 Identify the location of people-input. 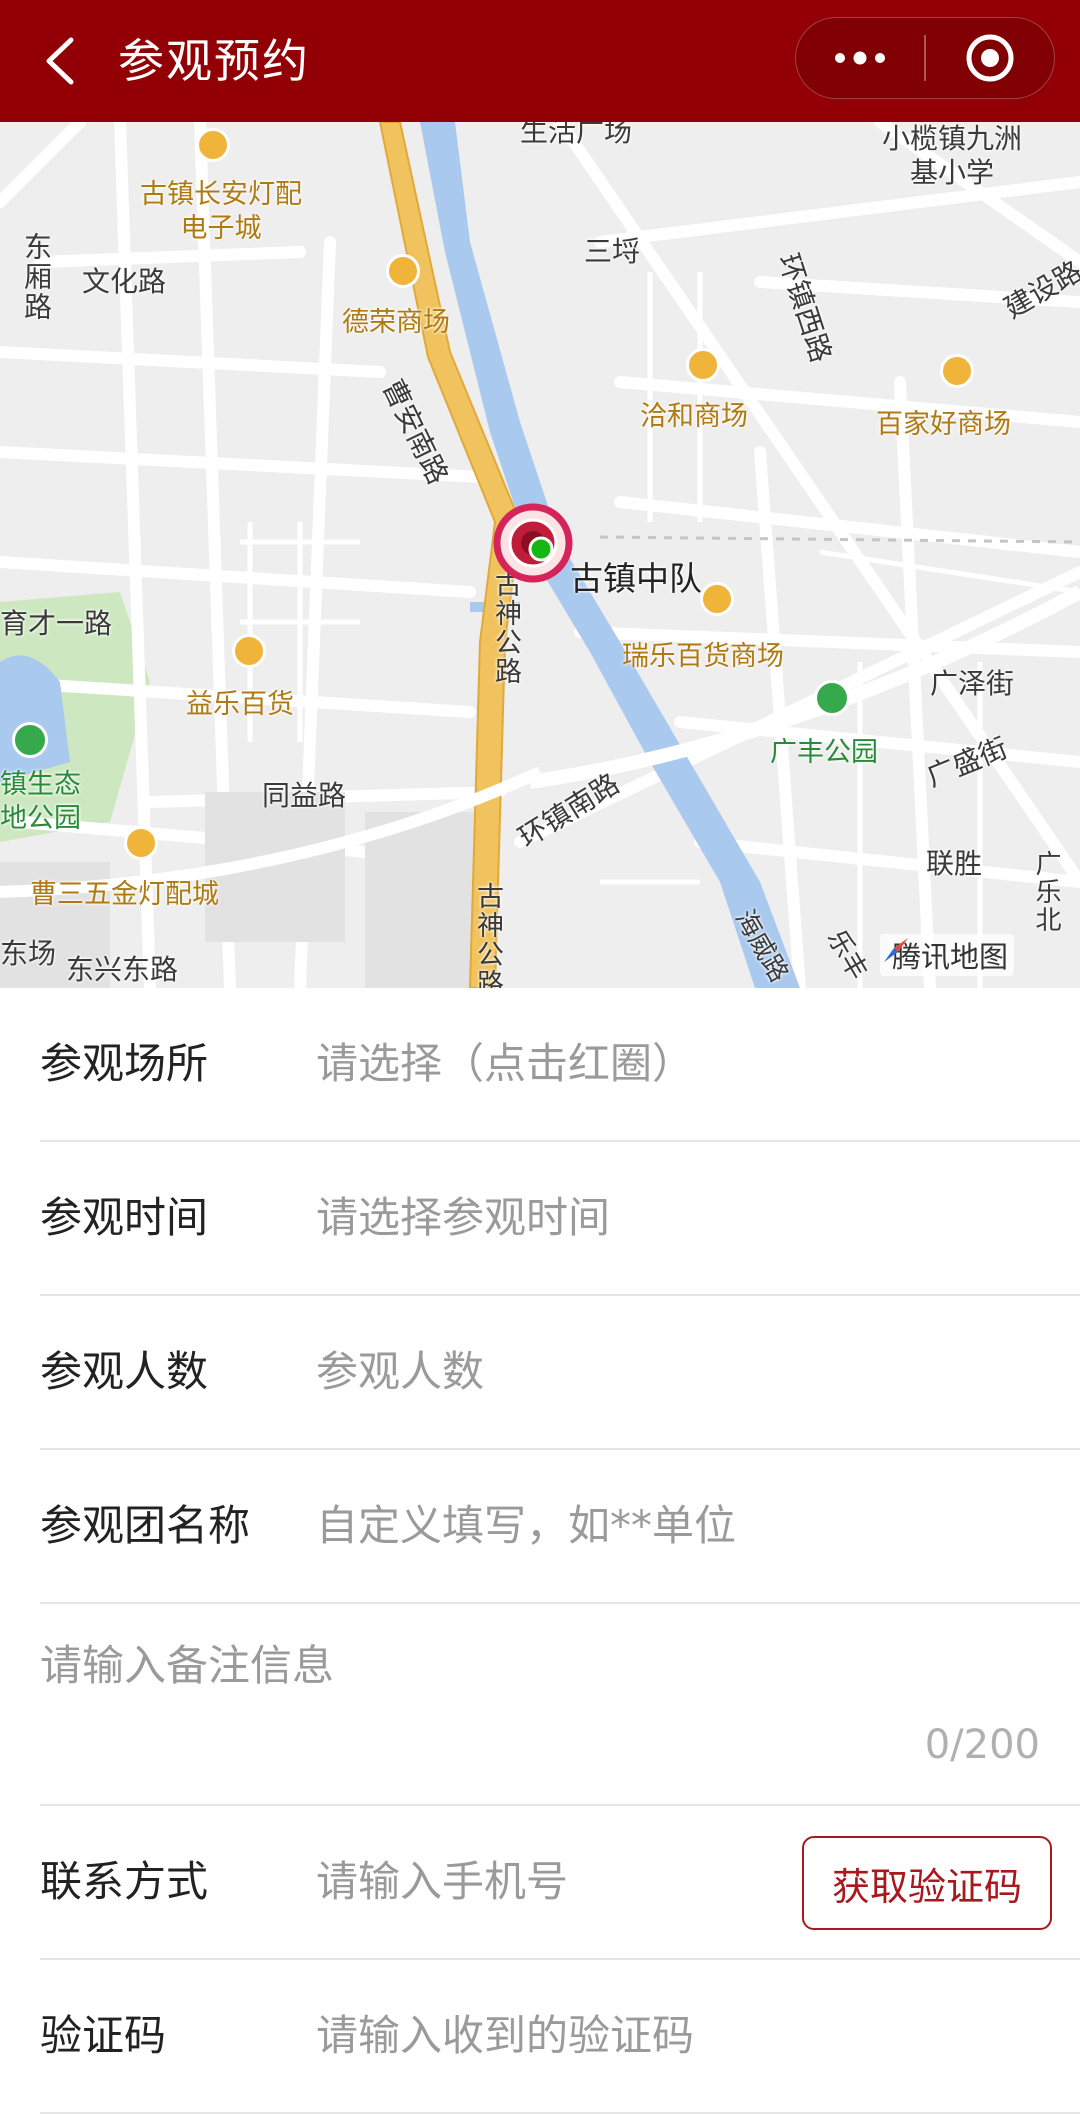
(666, 1372).